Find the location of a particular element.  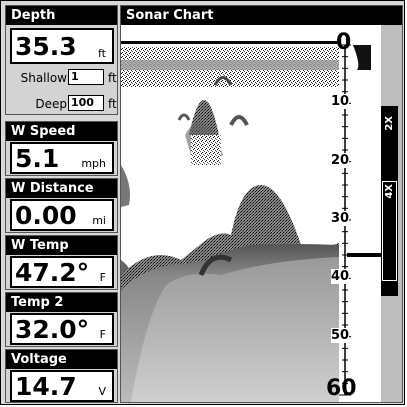

temp2-unit: F is located at coordinates (102, 334).